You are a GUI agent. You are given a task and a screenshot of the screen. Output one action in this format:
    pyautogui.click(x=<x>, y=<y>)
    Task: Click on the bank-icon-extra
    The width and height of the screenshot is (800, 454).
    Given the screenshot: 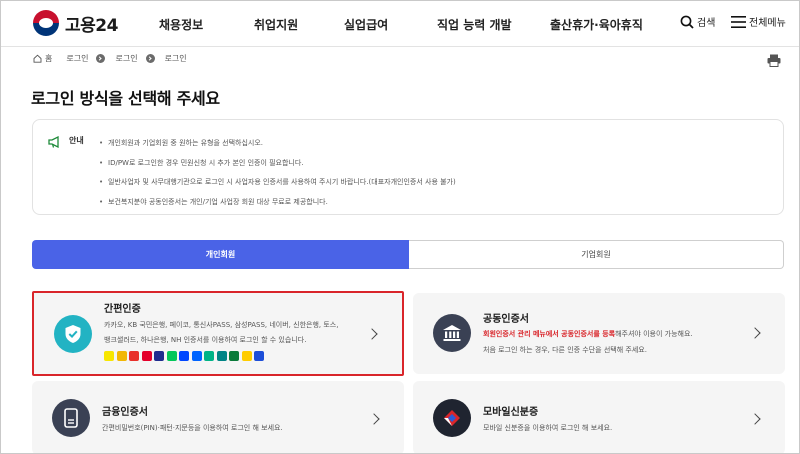 What is the action you would take?
    pyautogui.click(x=259, y=356)
    